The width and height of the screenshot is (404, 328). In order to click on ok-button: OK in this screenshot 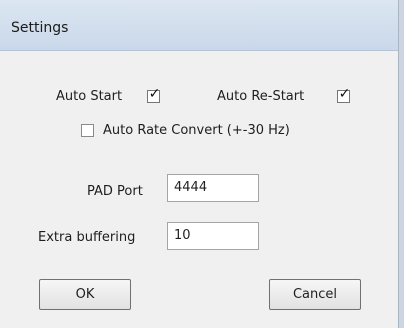, I will do `click(85, 294)`.